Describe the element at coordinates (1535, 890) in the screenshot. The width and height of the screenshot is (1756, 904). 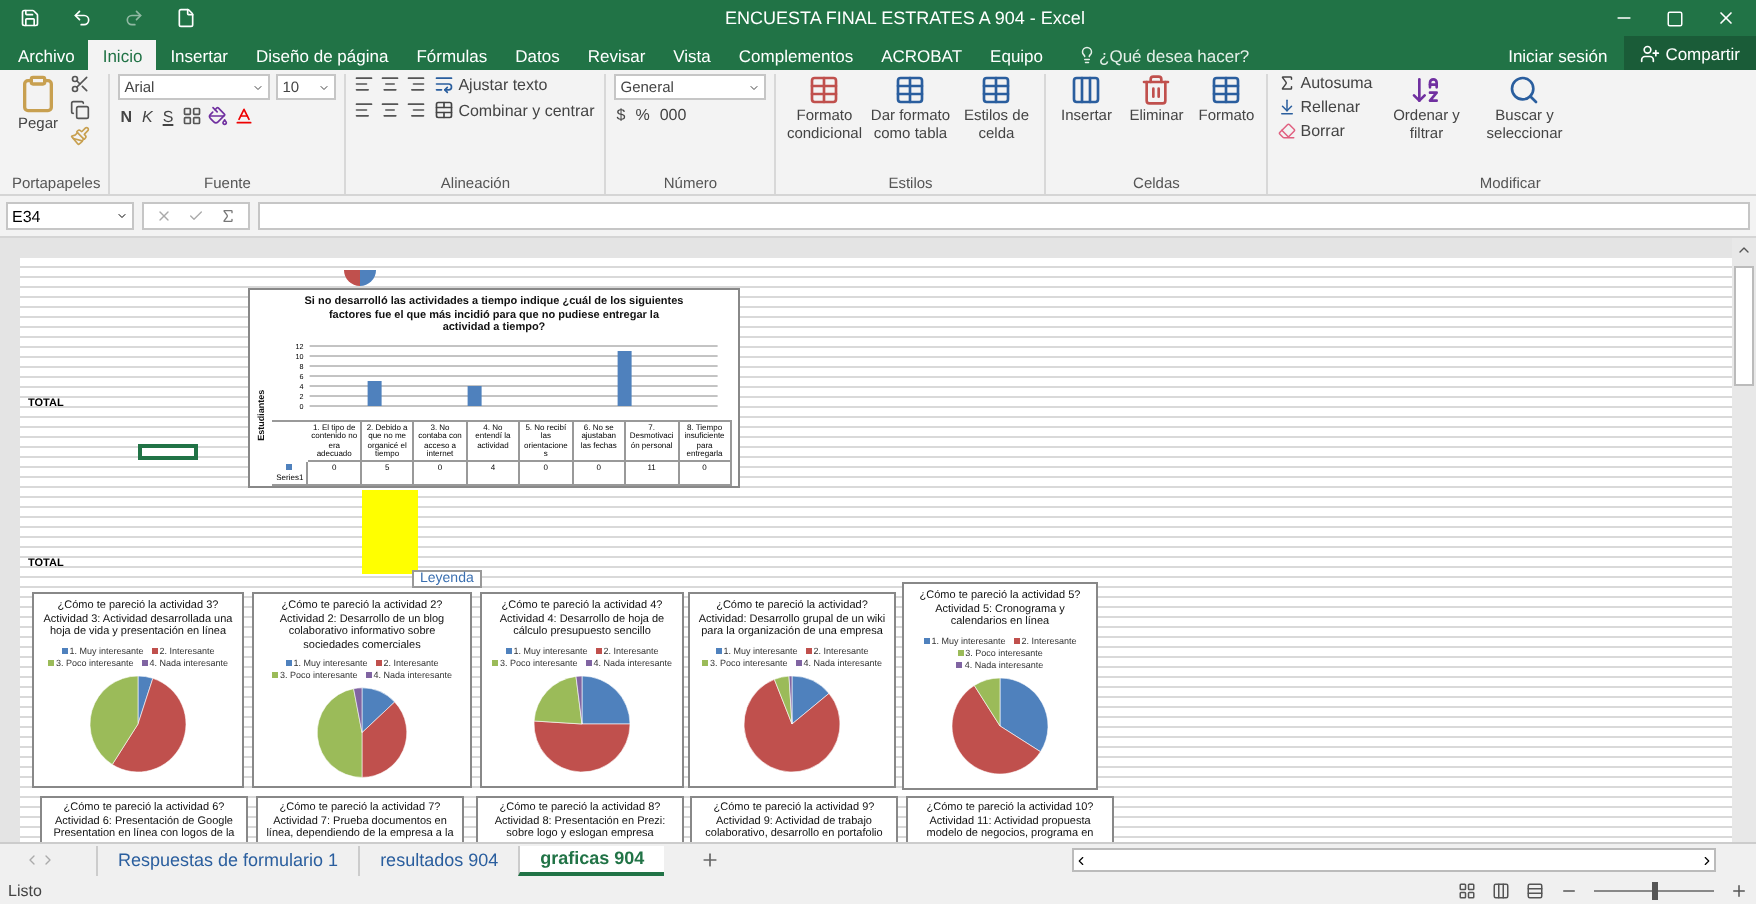
I see `page-break-icon` at that location.